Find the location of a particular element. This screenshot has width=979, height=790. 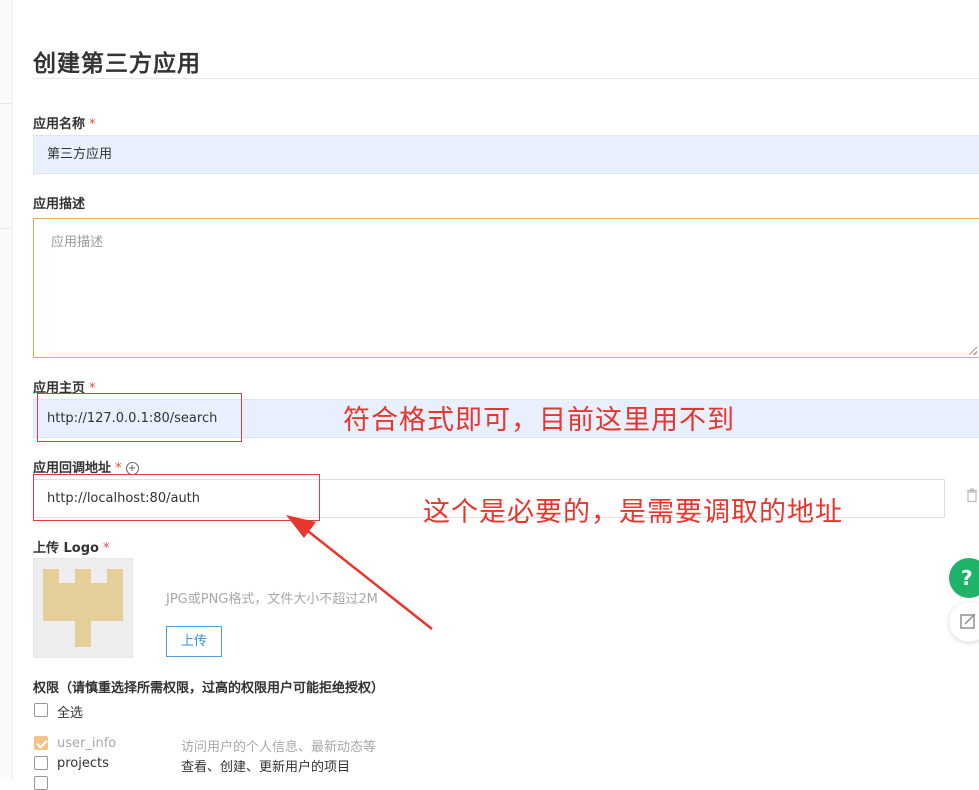

feedback-button is located at coordinates (964, 622).